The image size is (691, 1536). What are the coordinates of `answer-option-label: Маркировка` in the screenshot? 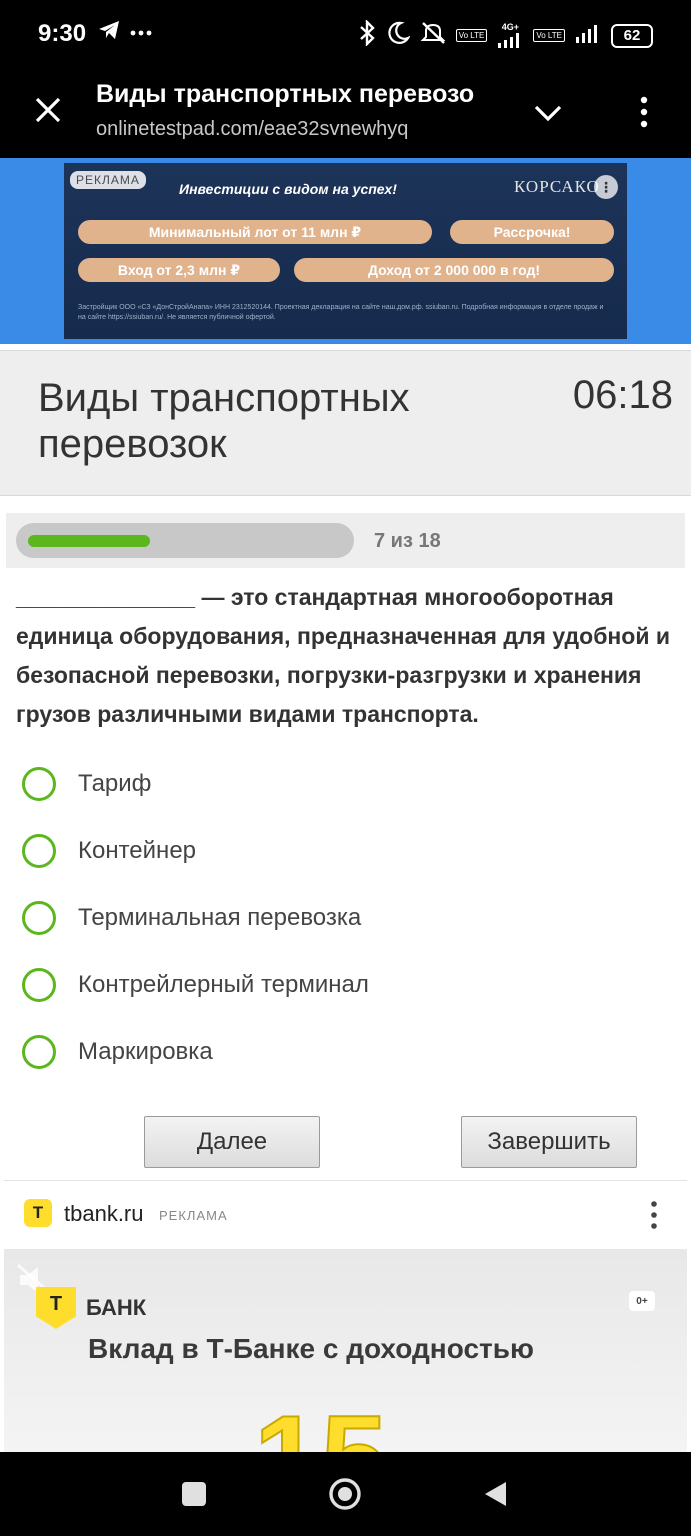 It's located at (145, 1051).